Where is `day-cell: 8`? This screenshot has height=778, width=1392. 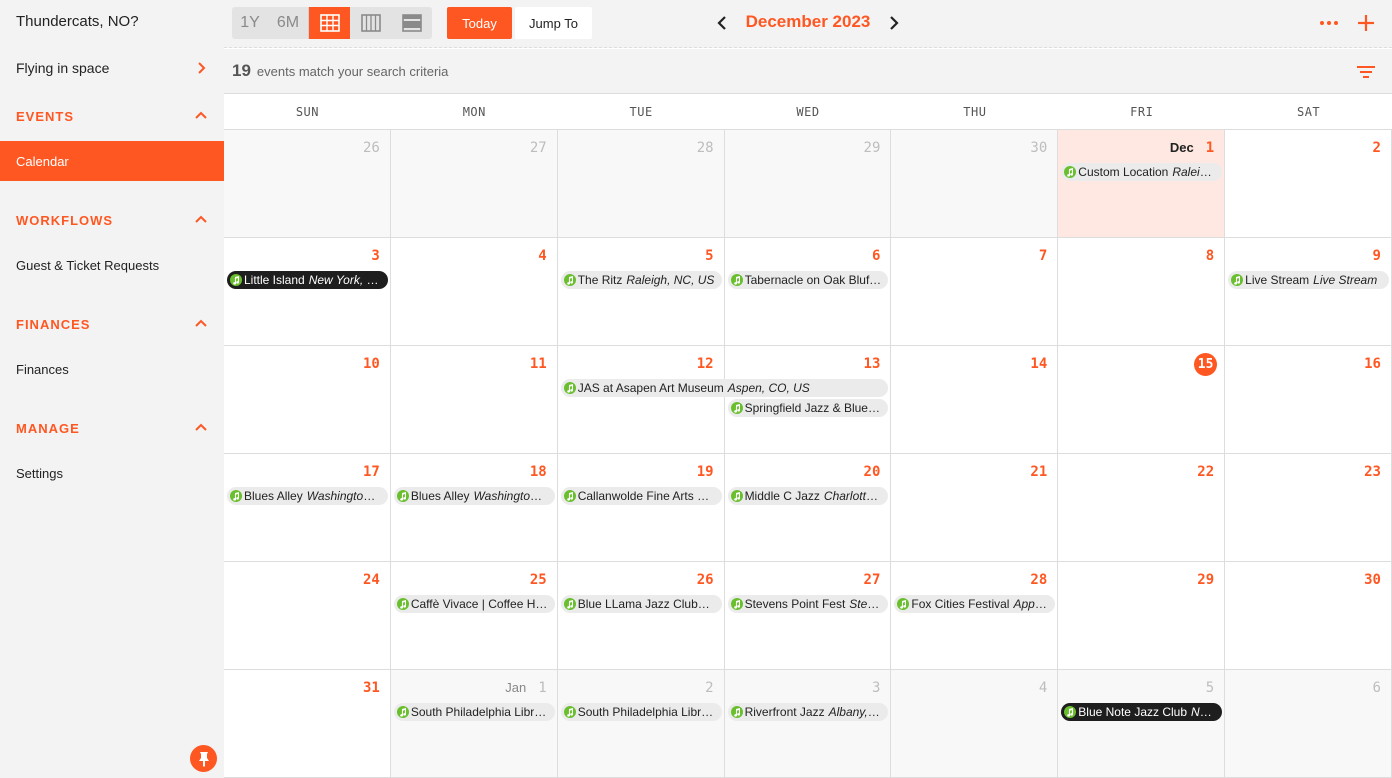 day-cell: 8 is located at coordinates (1142, 292).